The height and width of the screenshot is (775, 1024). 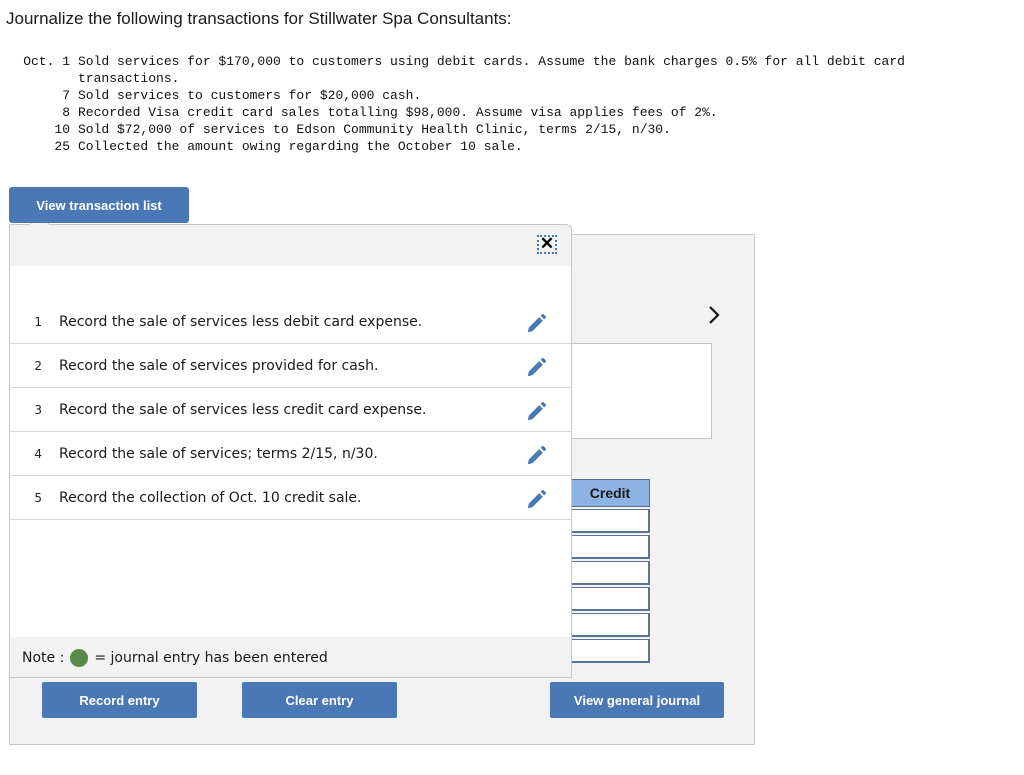 I want to click on close-icon: ✕, so click(x=547, y=244).